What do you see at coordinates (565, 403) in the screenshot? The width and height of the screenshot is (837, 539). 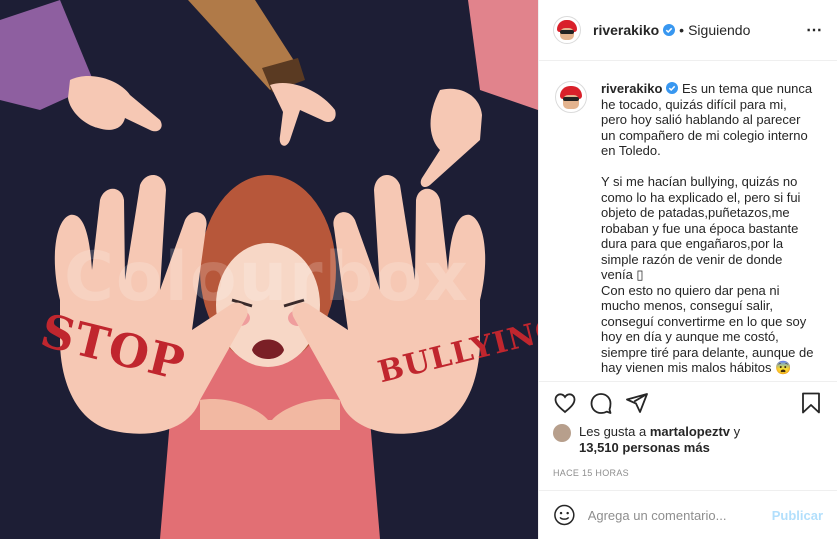 I see `heart-icon` at bounding box center [565, 403].